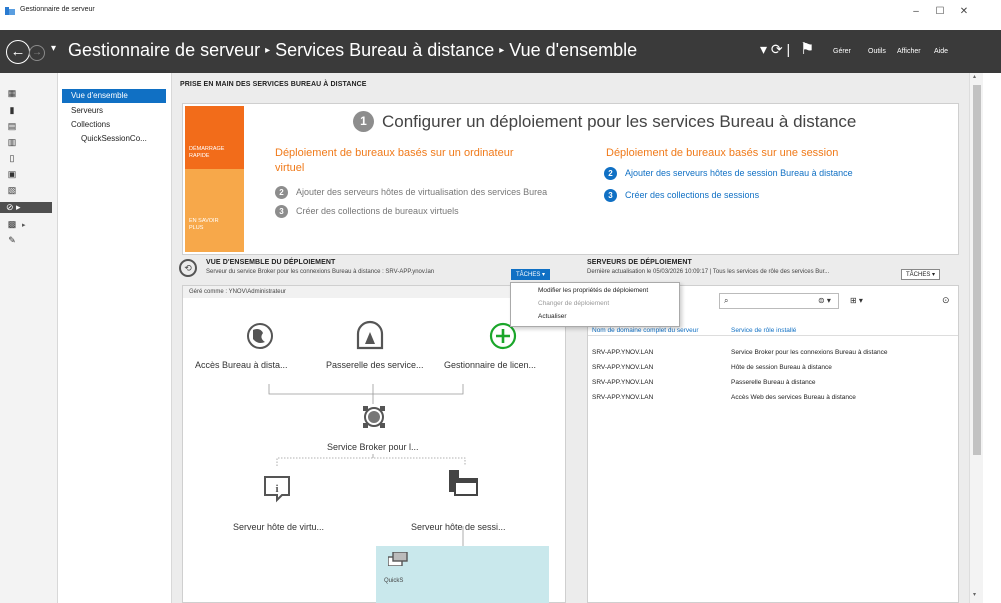  Describe the element at coordinates (500, 15) in the screenshot. I see `window-title-bar: Gestionnaire de serveur – ☐ ✕` at that location.